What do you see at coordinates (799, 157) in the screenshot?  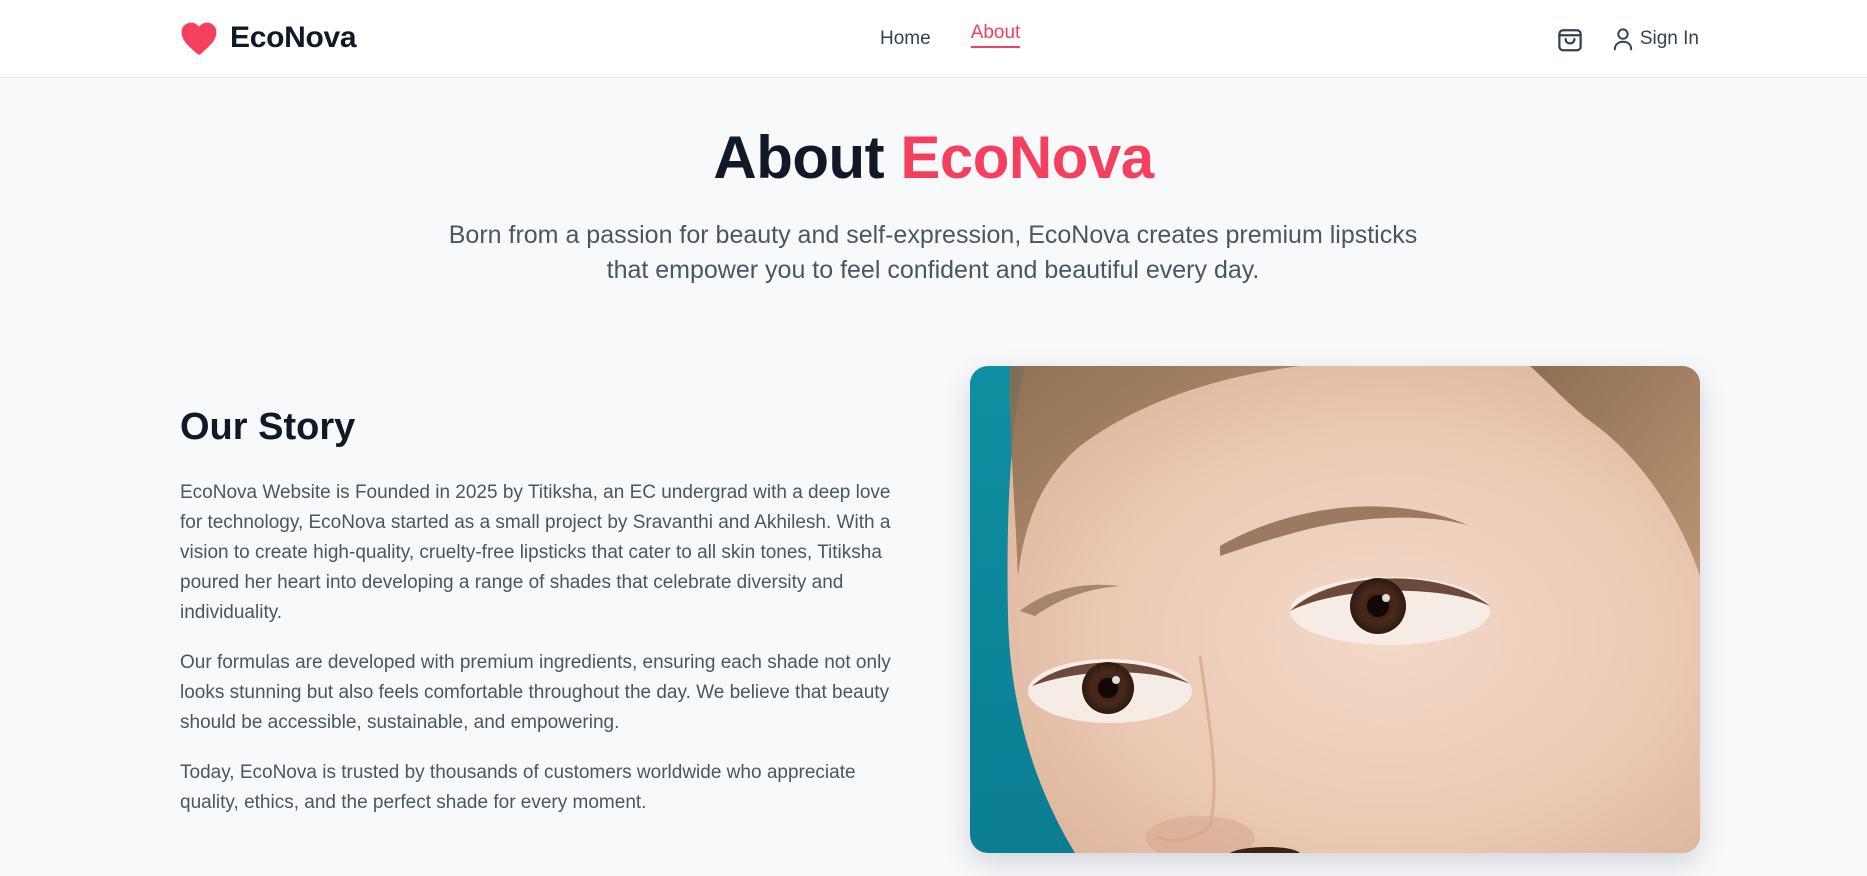 I see `page-title-part1: About` at bounding box center [799, 157].